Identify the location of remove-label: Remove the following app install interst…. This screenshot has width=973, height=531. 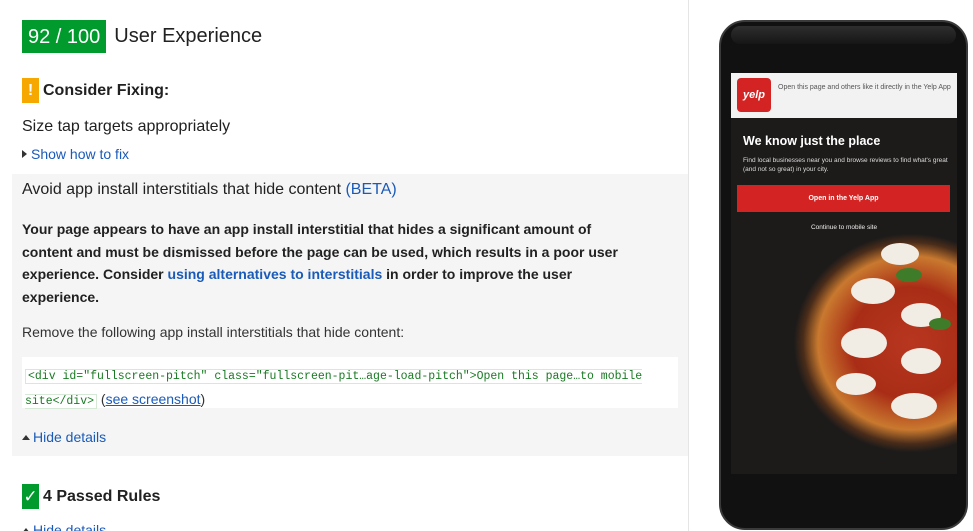
(213, 332).